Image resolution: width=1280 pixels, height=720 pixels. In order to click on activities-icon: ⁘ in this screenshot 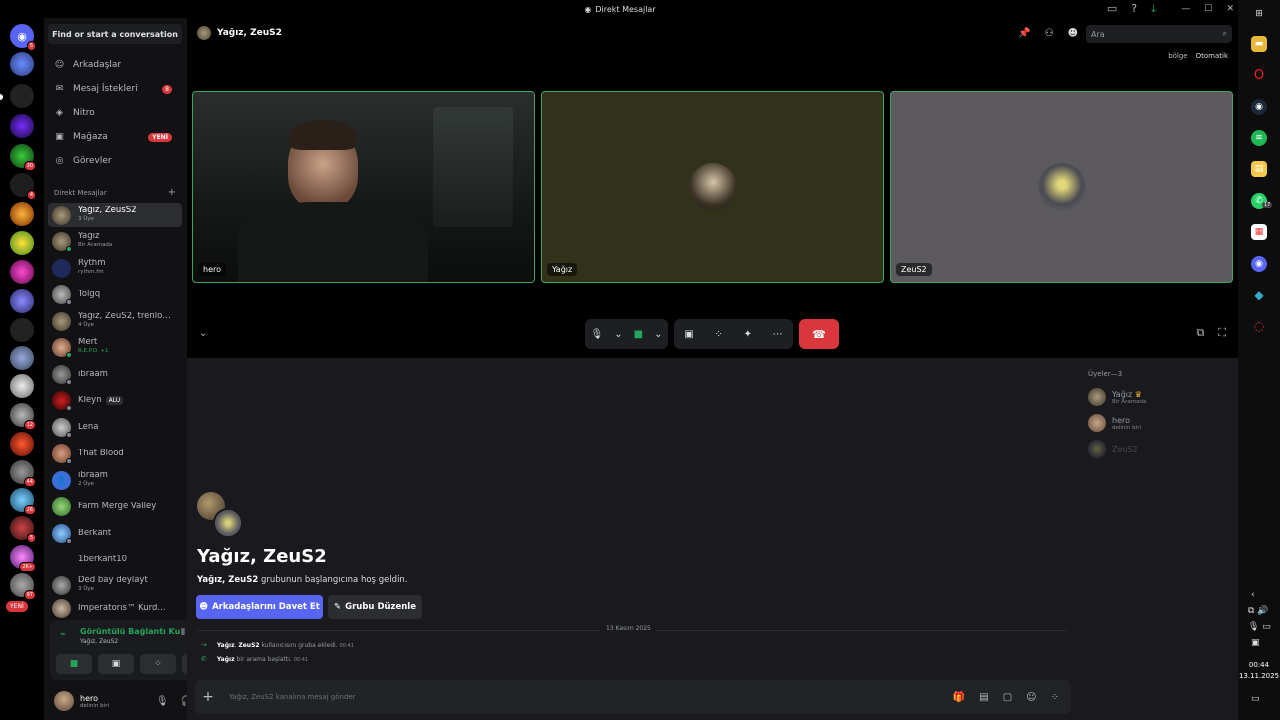, I will do `click(718, 334)`.